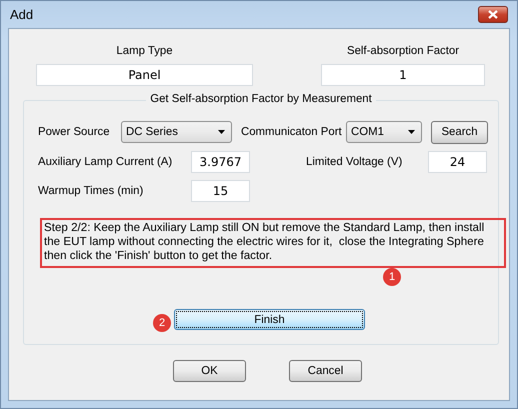  What do you see at coordinates (269, 319) in the screenshot?
I see `finish-button: Finish` at bounding box center [269, 319].